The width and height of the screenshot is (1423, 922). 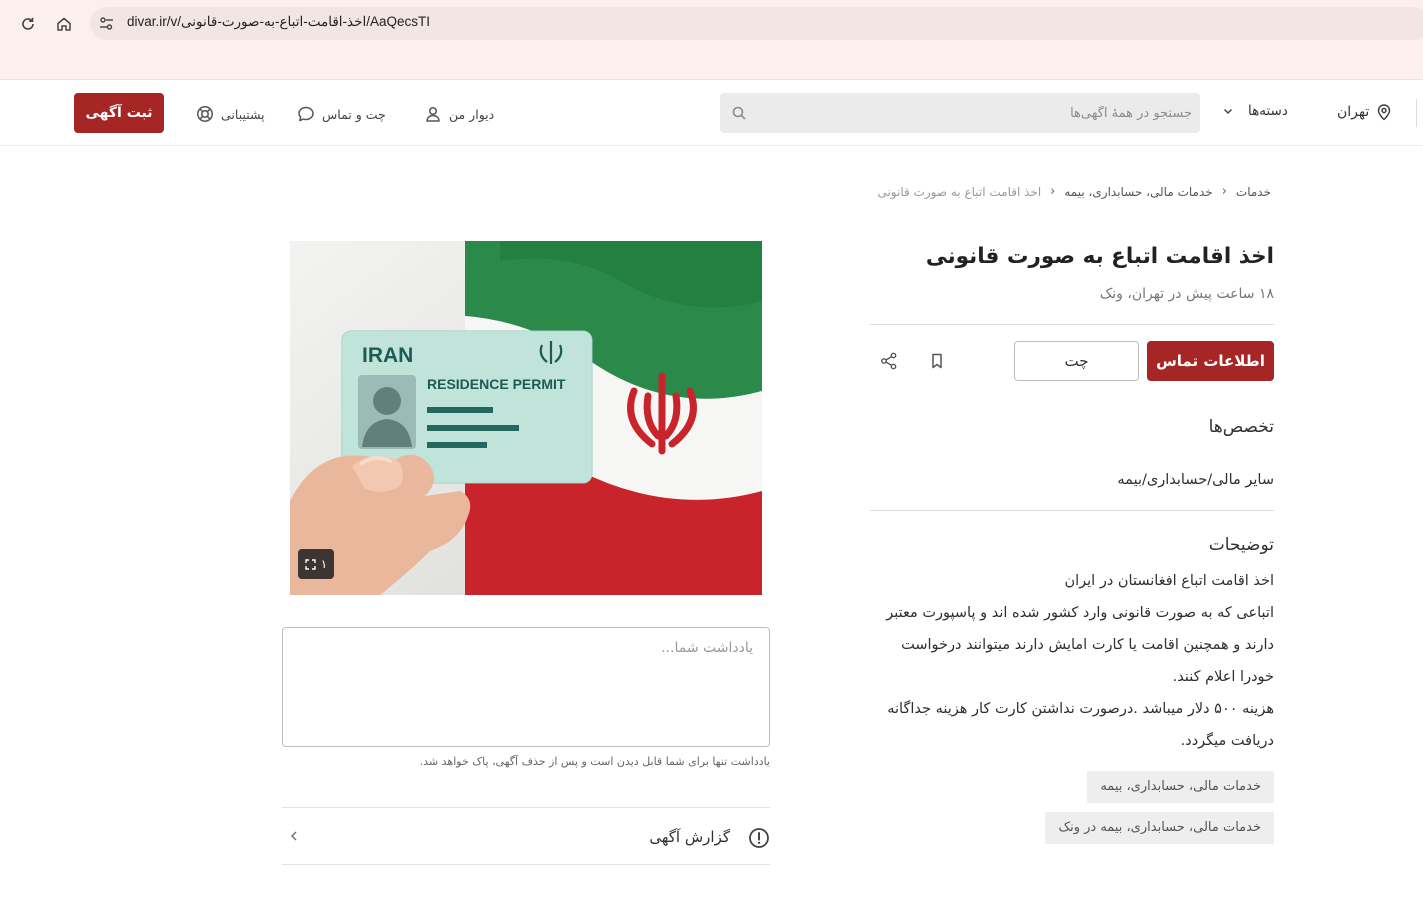 I want to click on post-ad-button: ثبت آگهی, so click(x=119, y=113).